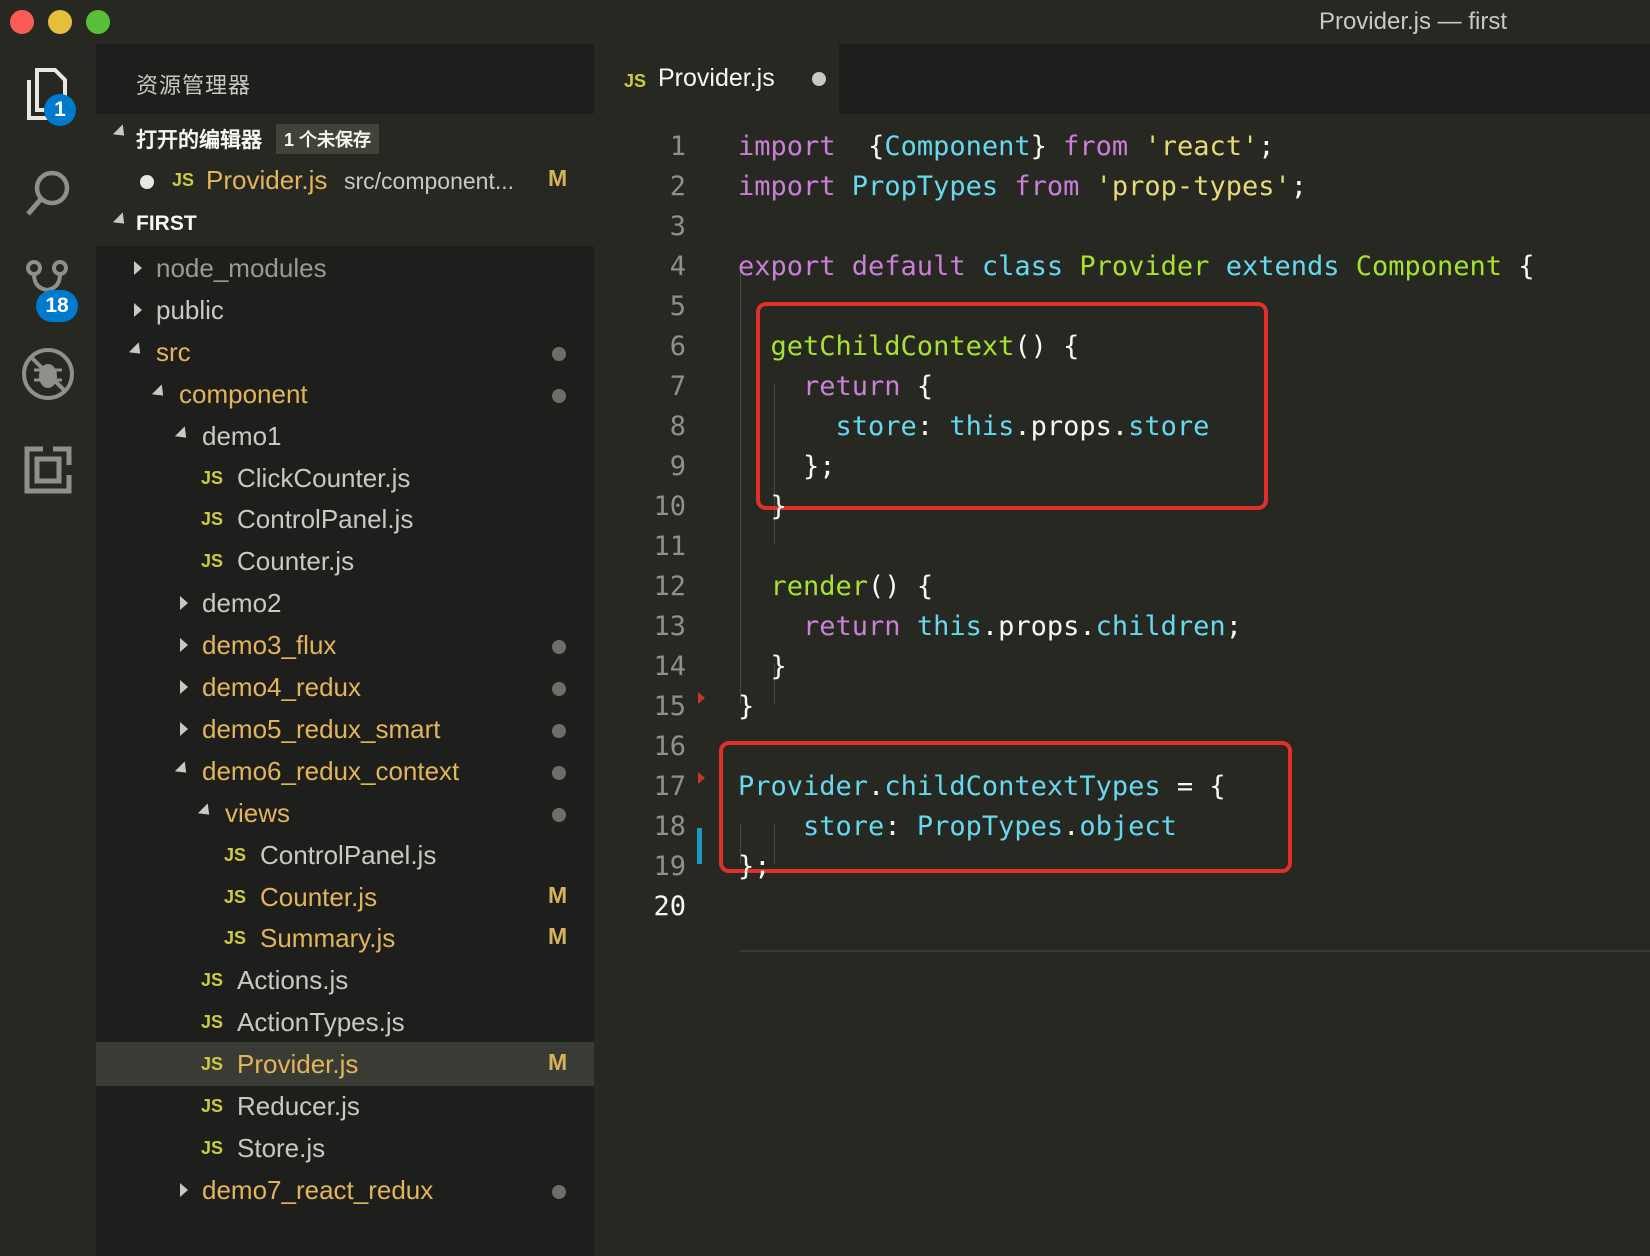 This screenshot has width=1650, height=1256. I want to click on tree-folder: demo1, so click(345, 436).